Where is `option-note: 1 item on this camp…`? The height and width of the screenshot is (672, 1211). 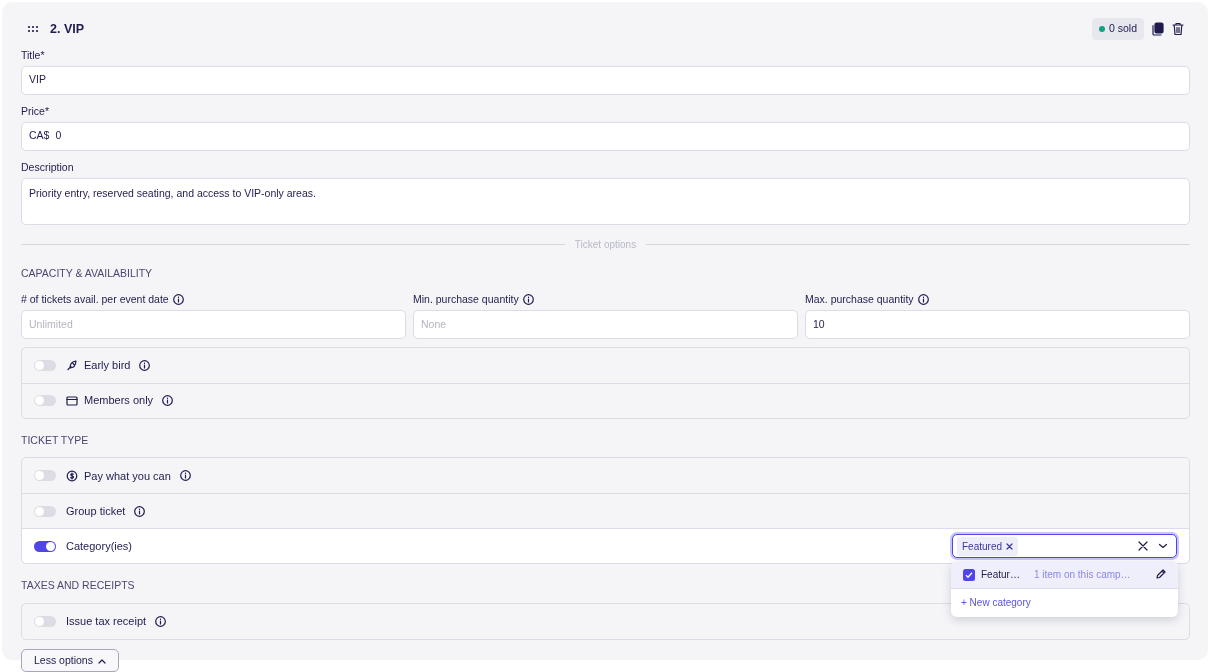
option-note: 1 item on this camp… is located at coordinates (1082, 575).